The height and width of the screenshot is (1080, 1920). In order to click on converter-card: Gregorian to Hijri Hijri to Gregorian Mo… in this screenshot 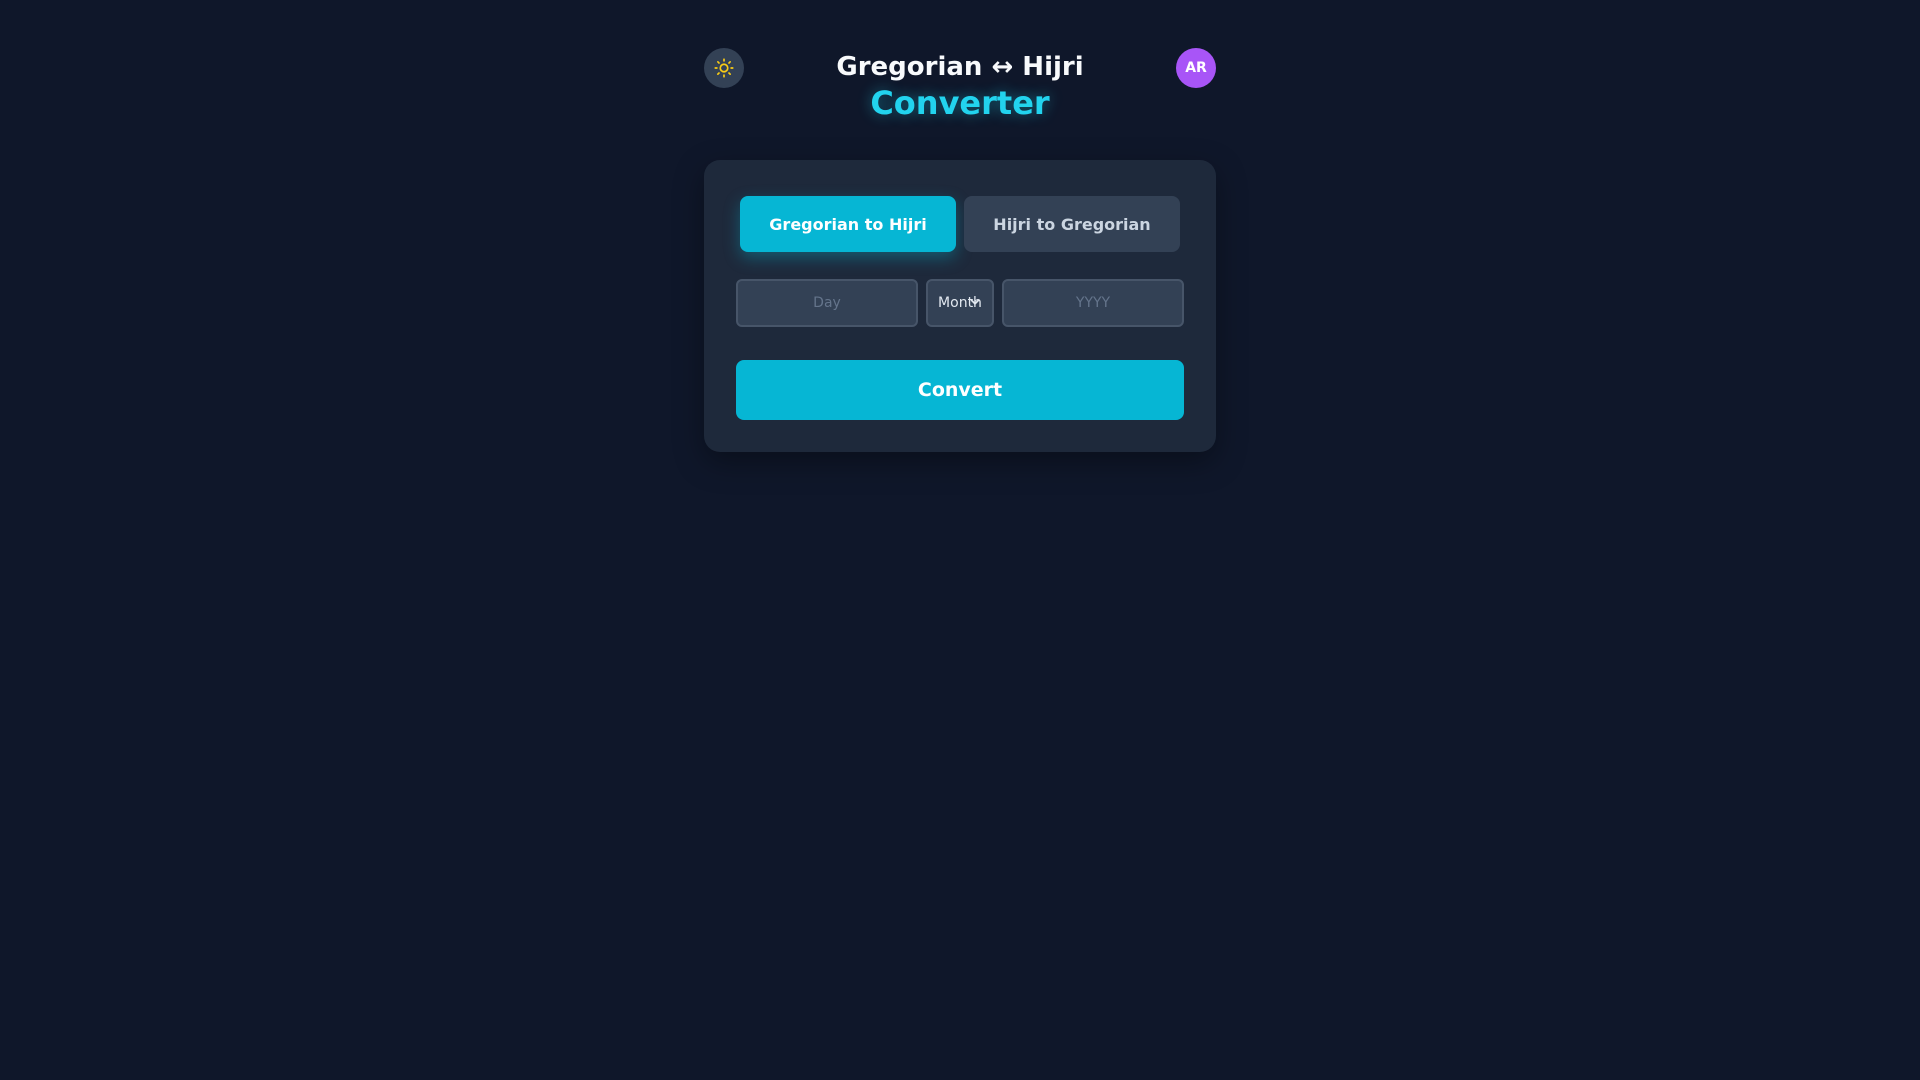, I will do `click(960, 306)`.